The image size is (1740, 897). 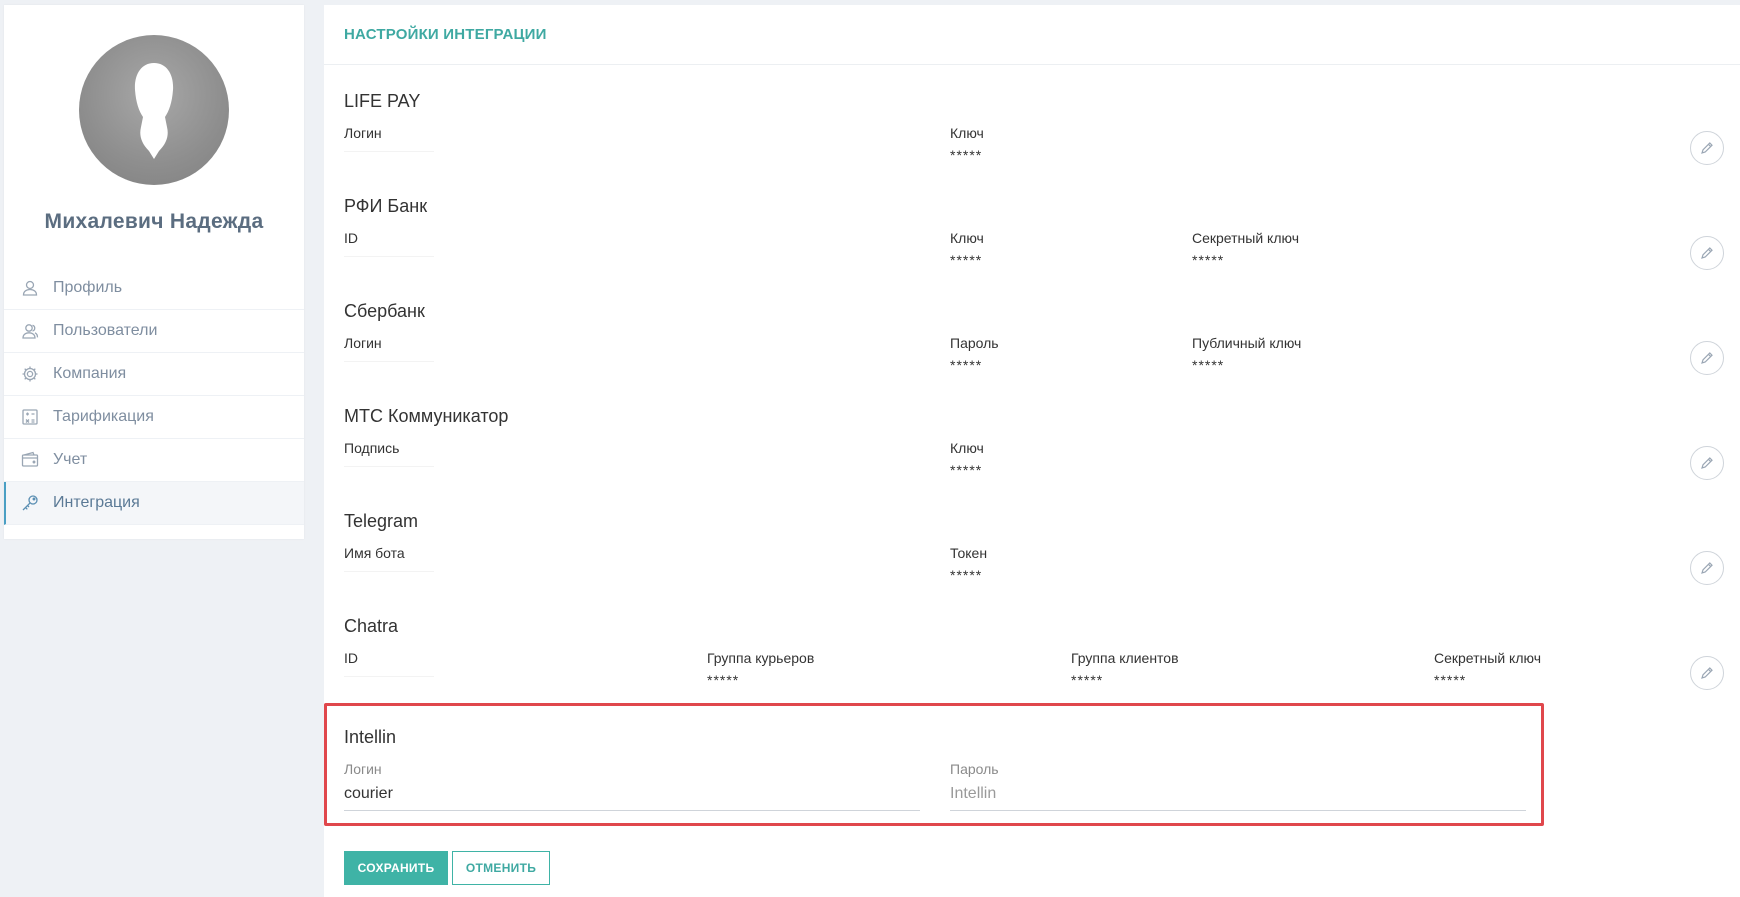 I want to click on sidebar-item-users: Пользователи, so click(x=154, y=331).